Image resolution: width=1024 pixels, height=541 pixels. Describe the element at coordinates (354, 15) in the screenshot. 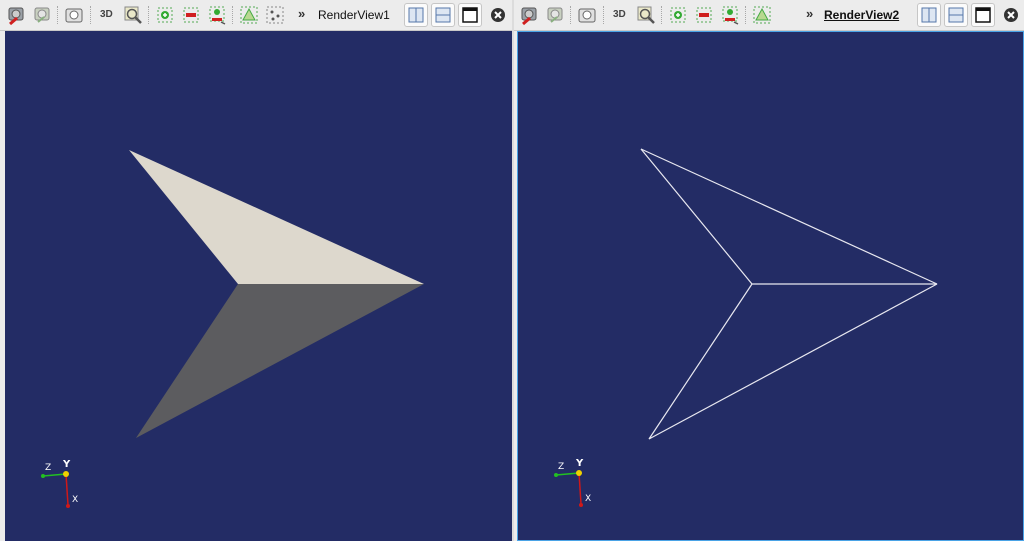

I see `view-title: RenderView1` at that location.